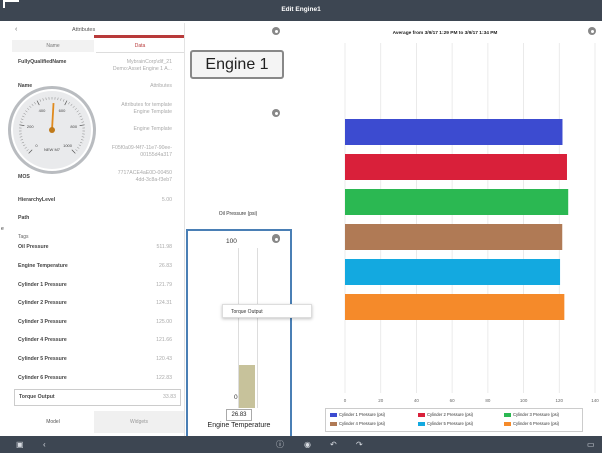 The width and height of the screenshot is (602, 453). Describe the element at coordinates (237, 64) in the screenshot. I see `engine-label-widget: Engine 1` at that location.